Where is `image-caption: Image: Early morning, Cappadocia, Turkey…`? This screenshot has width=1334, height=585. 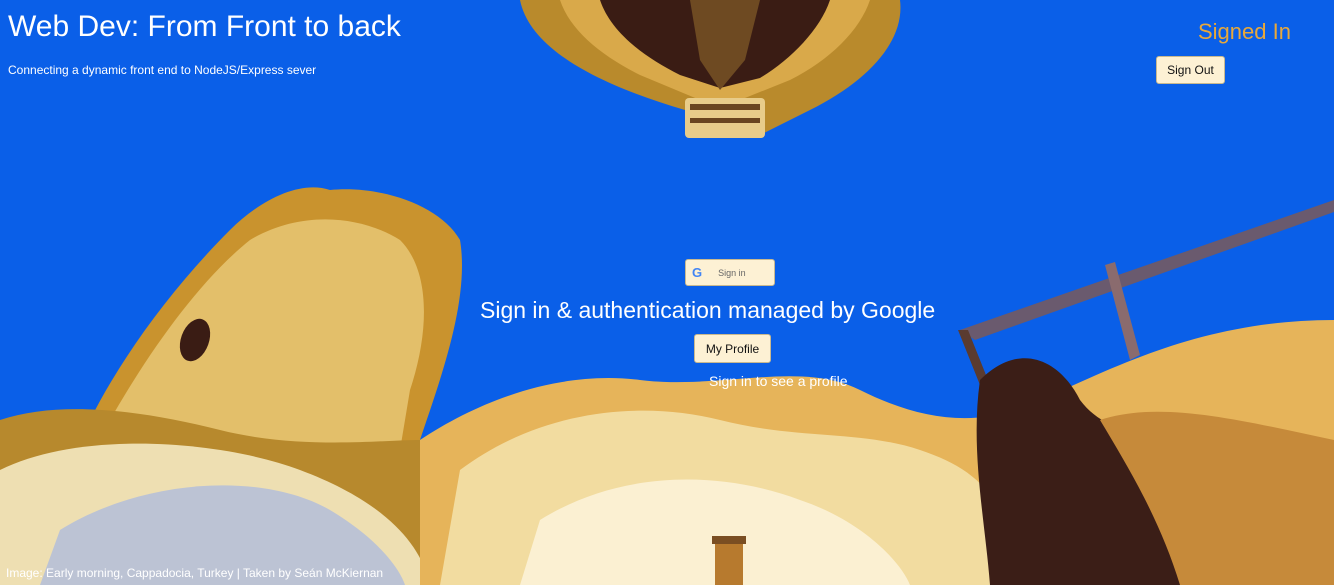
image-caption: Image: Early morning, Cappadocia, Turkey… is located at coordinates (195, 573).